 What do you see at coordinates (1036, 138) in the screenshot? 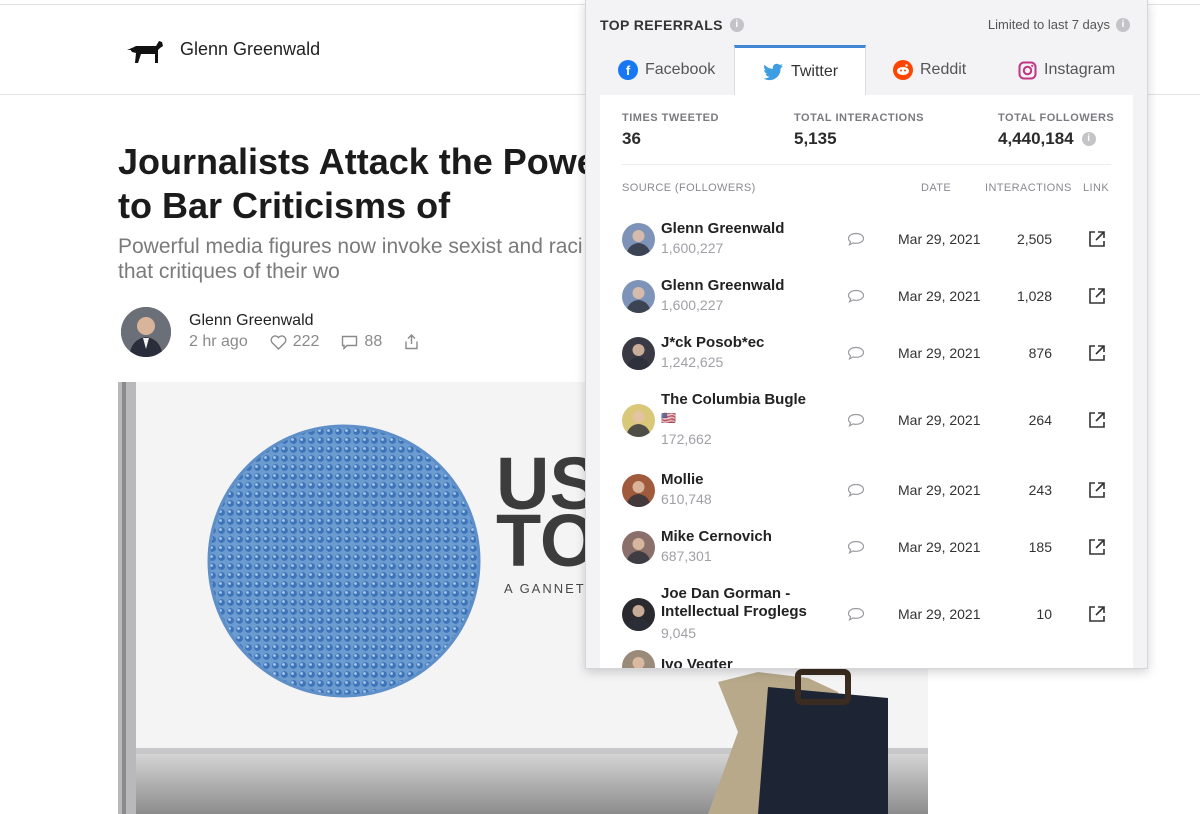
I see `stat-value: 4,440,184` at bounding box center [1036, 138].